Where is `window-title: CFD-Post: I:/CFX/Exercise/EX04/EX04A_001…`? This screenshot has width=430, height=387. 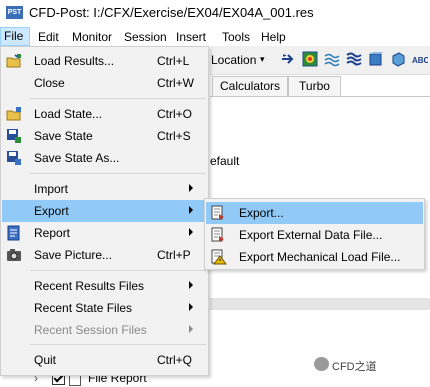
window-title: CFD-Post: I:/CFX/Exercise/EX04/EX04A_001… is located at coordinates (171, 12).